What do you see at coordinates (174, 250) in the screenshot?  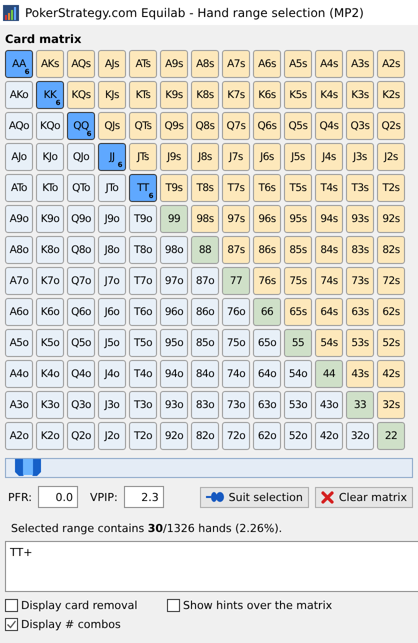 I see `hand-cell: 98o` at bounding box center [174, 250].